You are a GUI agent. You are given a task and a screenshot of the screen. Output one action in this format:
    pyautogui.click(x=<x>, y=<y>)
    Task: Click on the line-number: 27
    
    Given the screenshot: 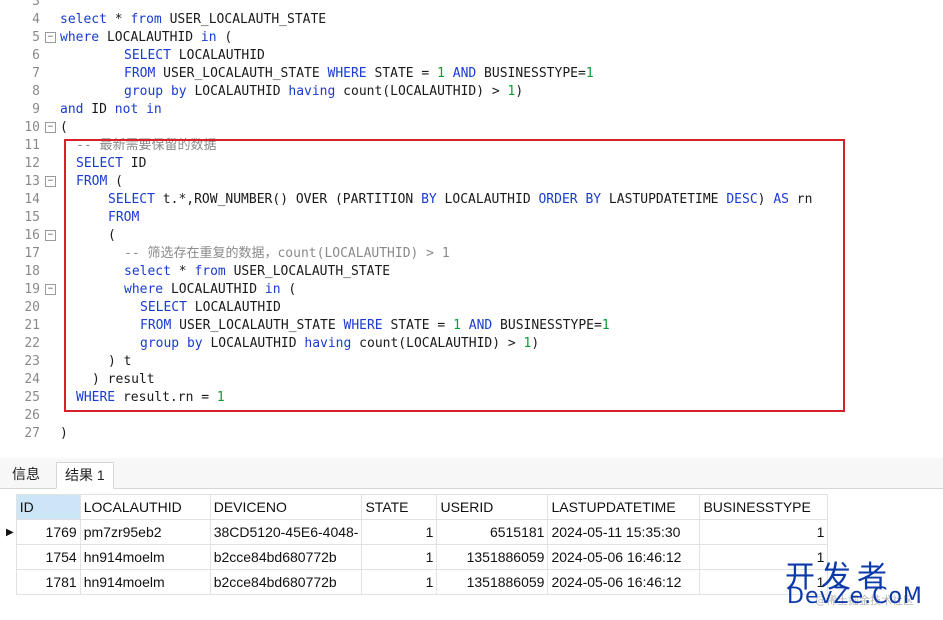 What is the action you would take?
    pyautogui.click(x=32, y=433)
    